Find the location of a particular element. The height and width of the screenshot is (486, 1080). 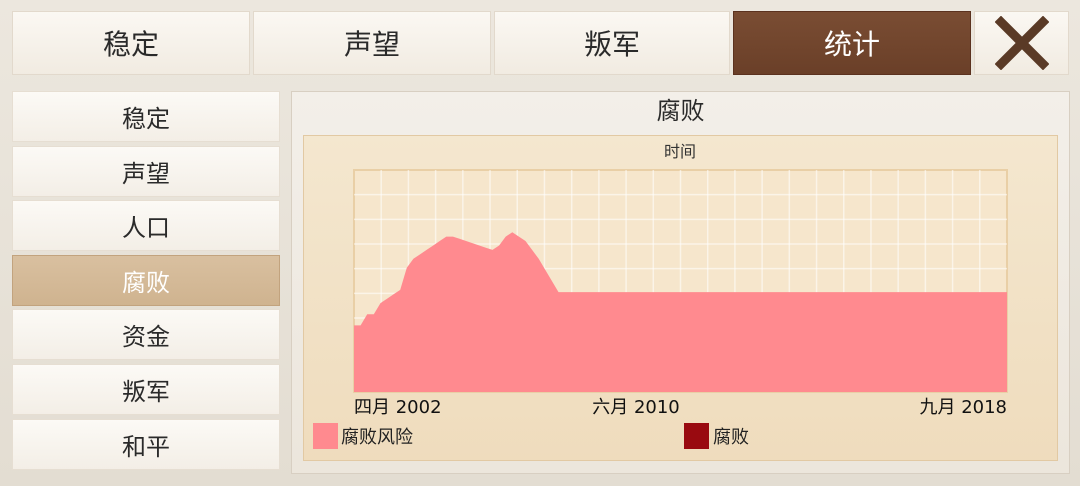

tab-rebels: 叛军 is located at coordinates (612, 43).